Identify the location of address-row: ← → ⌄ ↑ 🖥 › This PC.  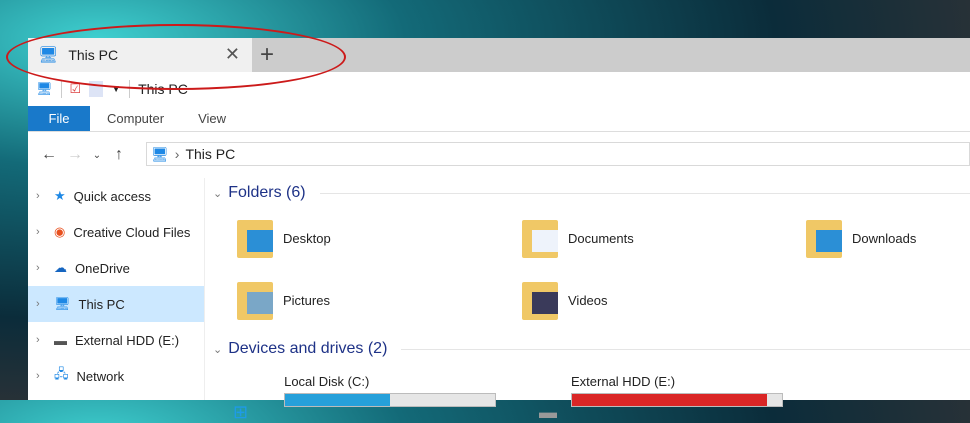
(499, 155).